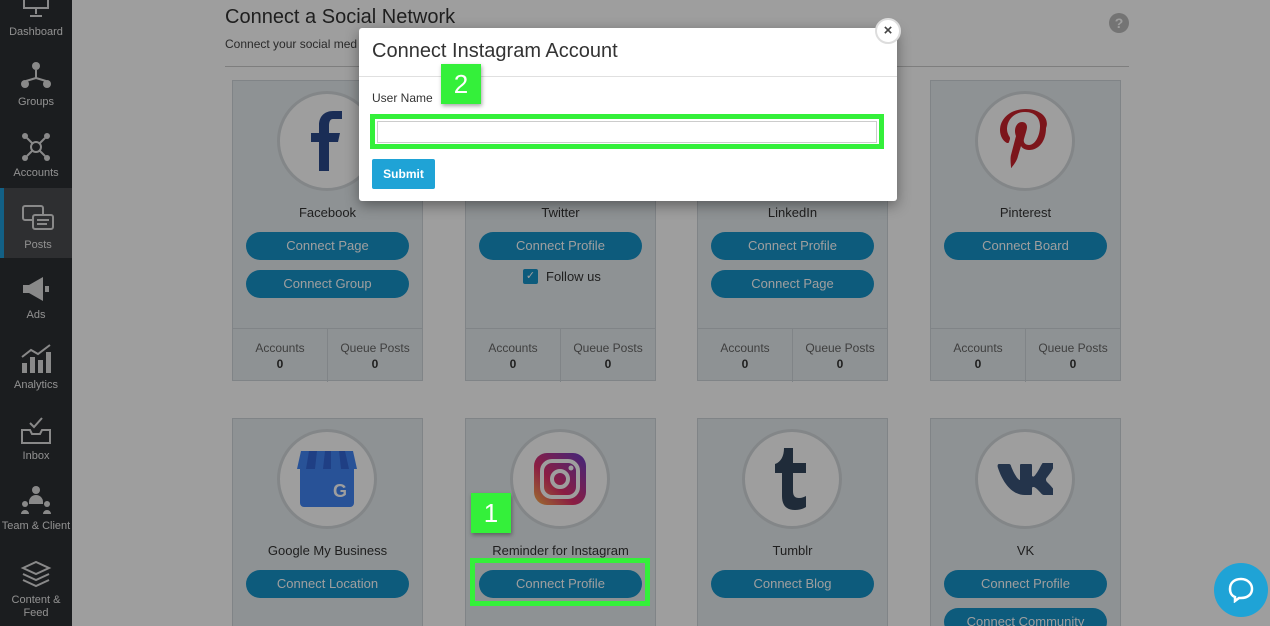 The width and height of the screenshot is (1270, 626). I want to click on modal-title: Connect Instagram Account, so click(495, 51).